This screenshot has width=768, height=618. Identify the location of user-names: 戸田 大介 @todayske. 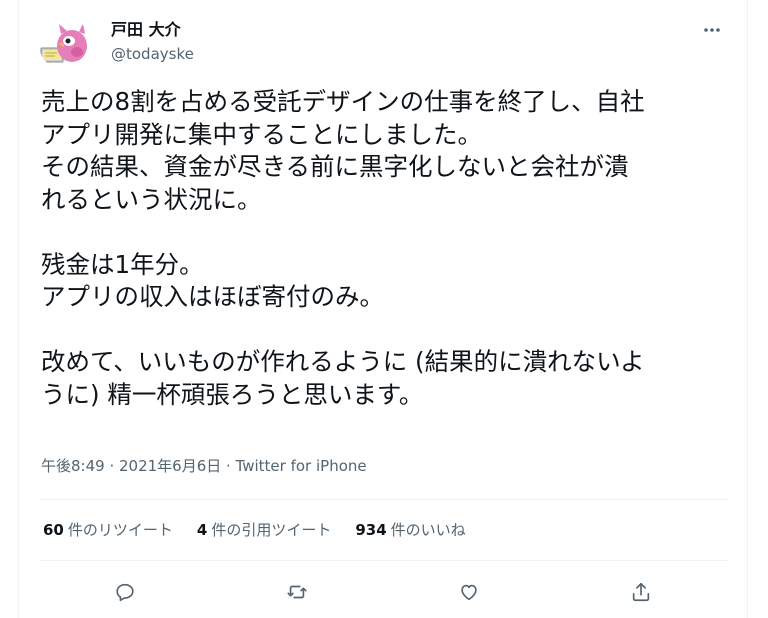
(152, 42).